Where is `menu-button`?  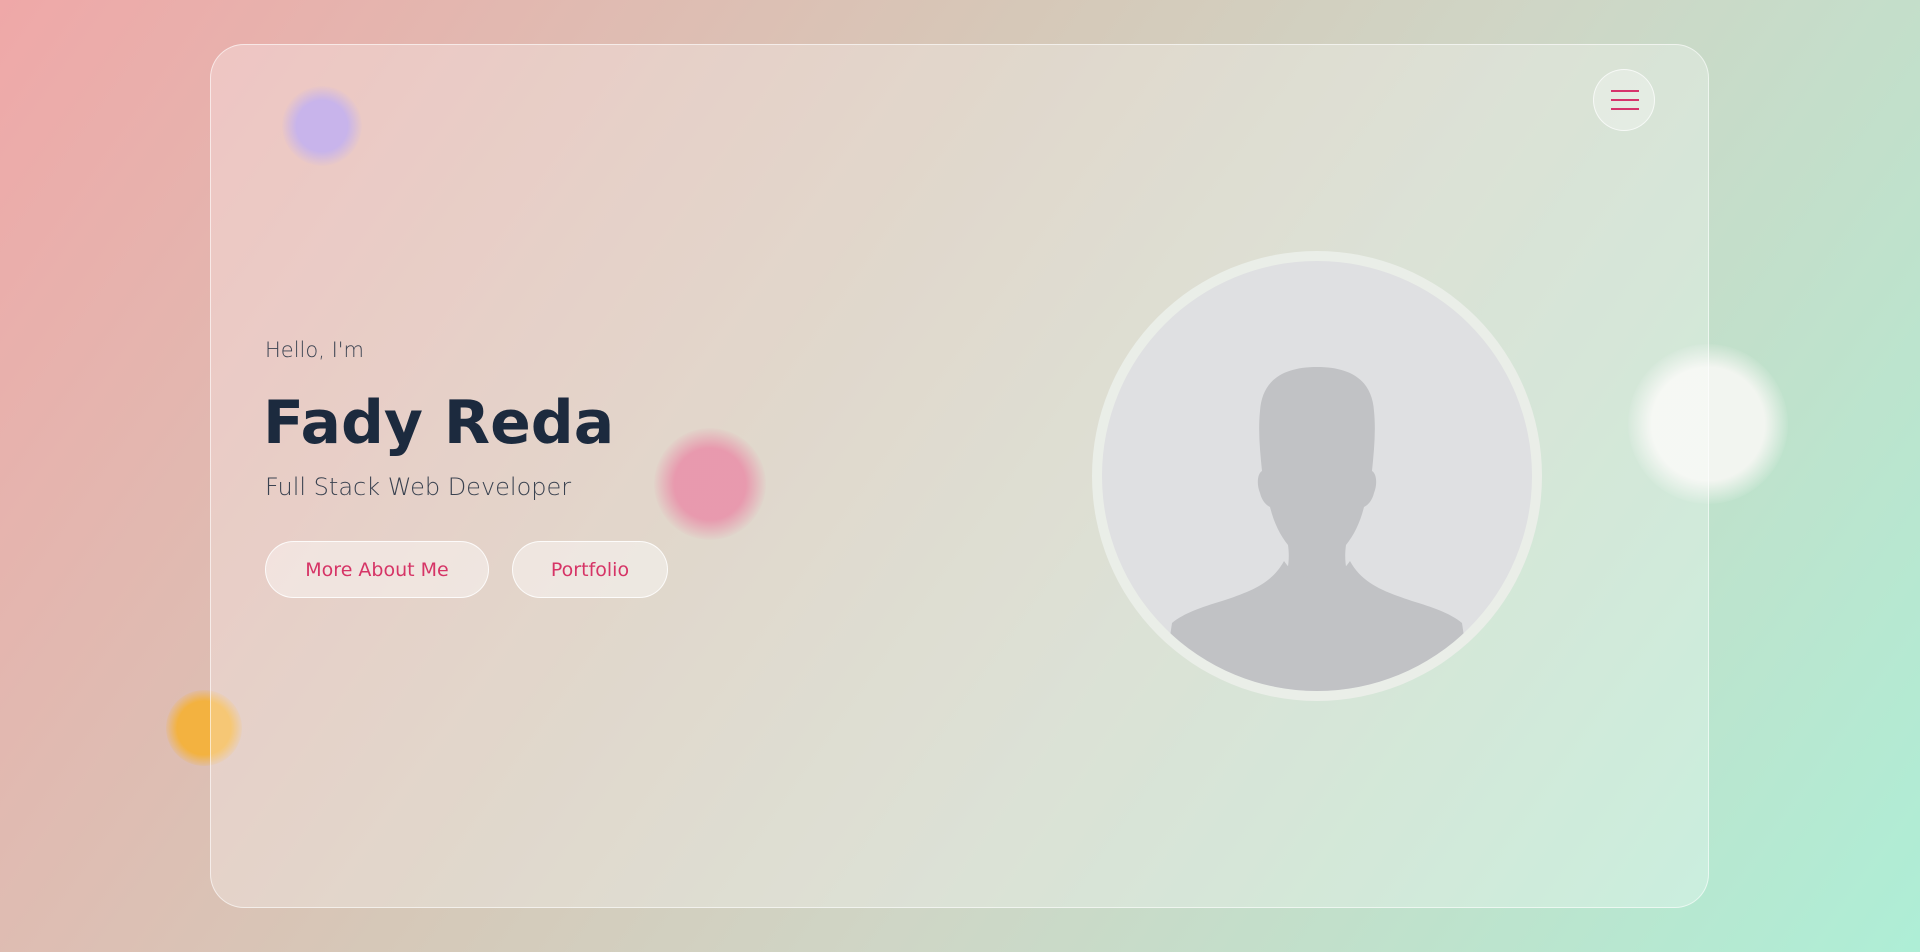
menu-button is located at coordinates (1624, 100).